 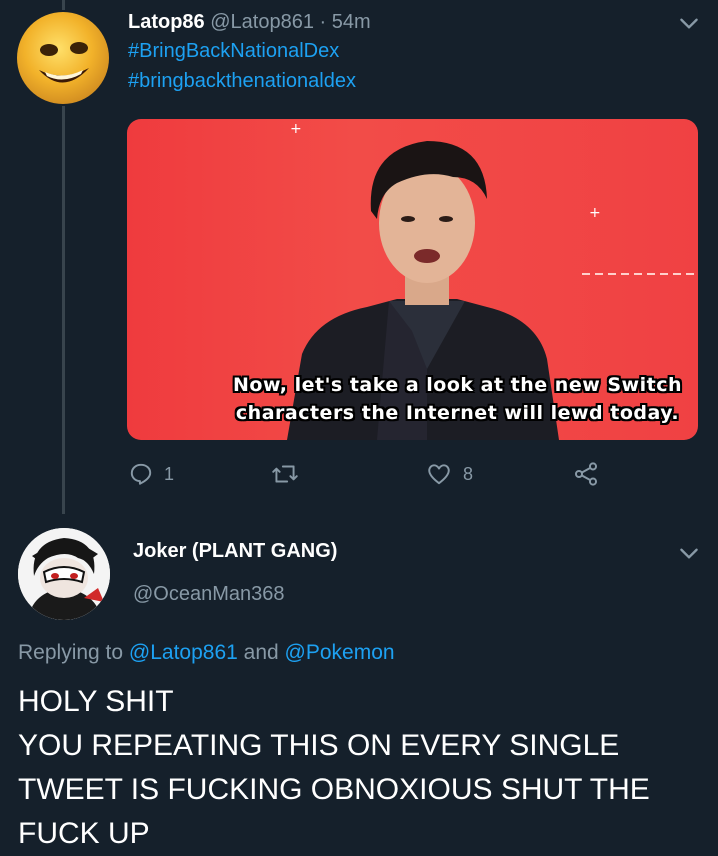 What do you see at coordinates (285, 474) in the screenshot?
I see `retweet-icon` at bounding box center [285, 474].